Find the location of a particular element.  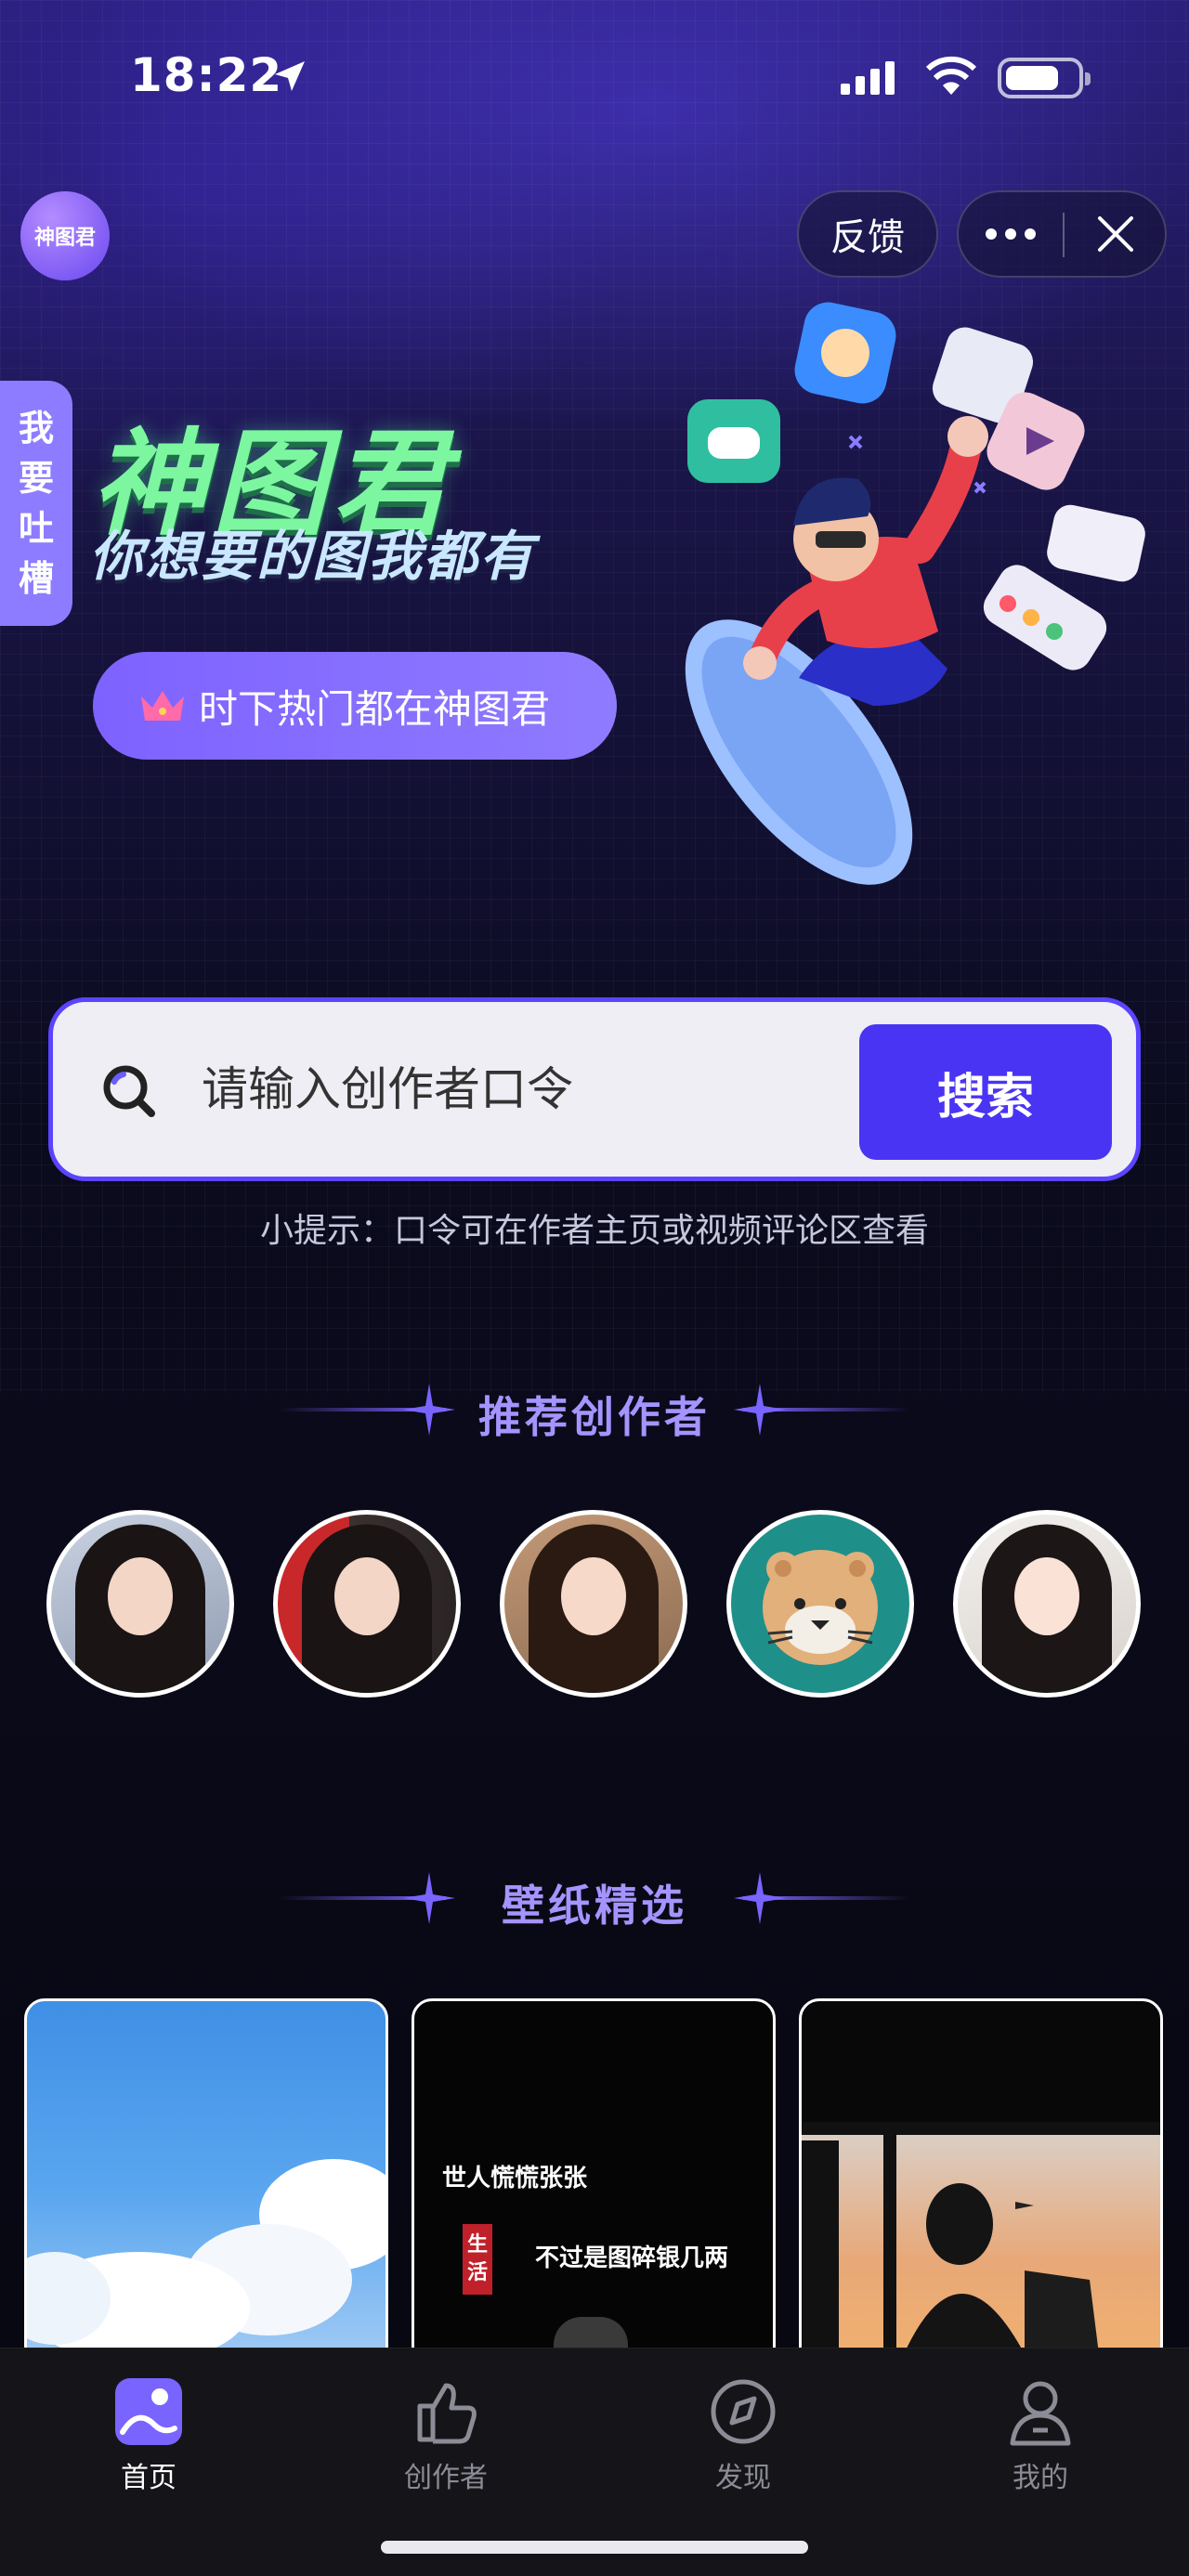

tab-discover: 发现 is located at coordinates (743, 2430).